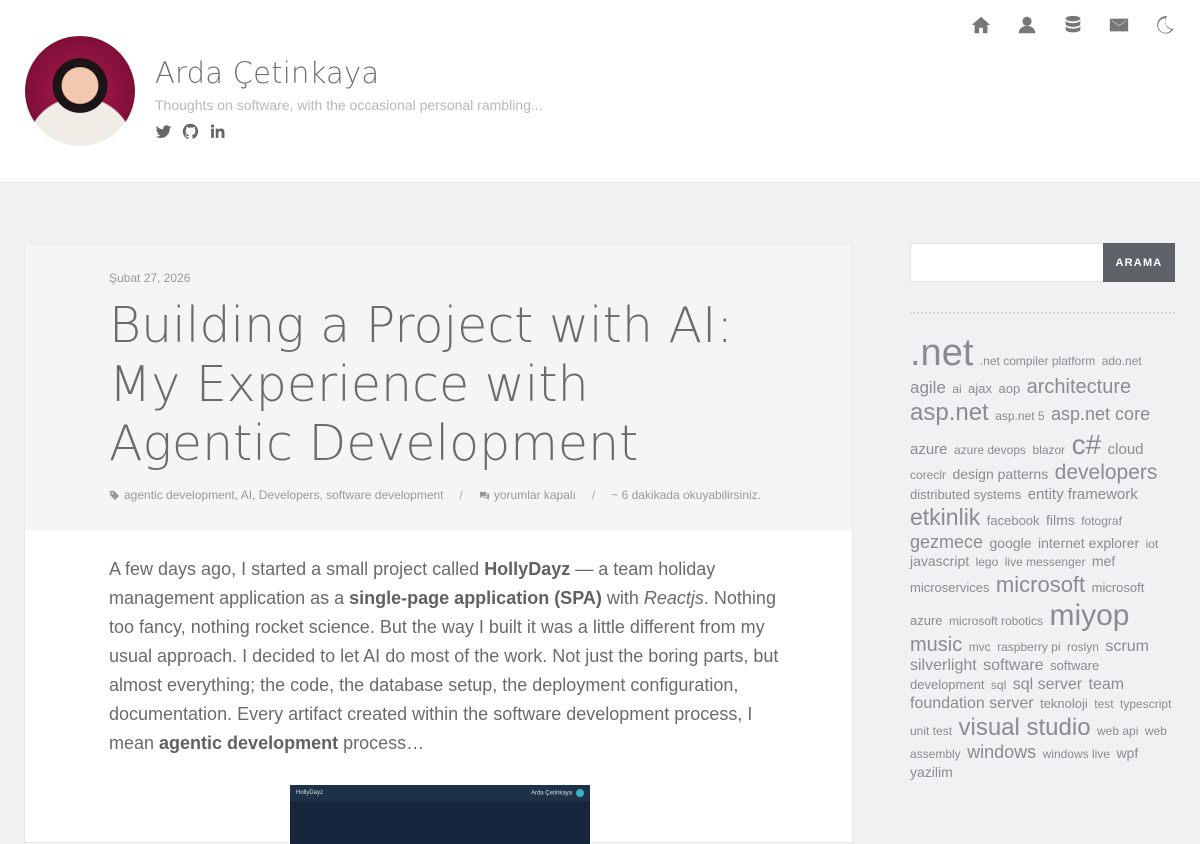 The width and height of the screenshot is (1200, 844). I want to click on post-image: HollyDayz Arda Çetinkaya, so click(440, 814).